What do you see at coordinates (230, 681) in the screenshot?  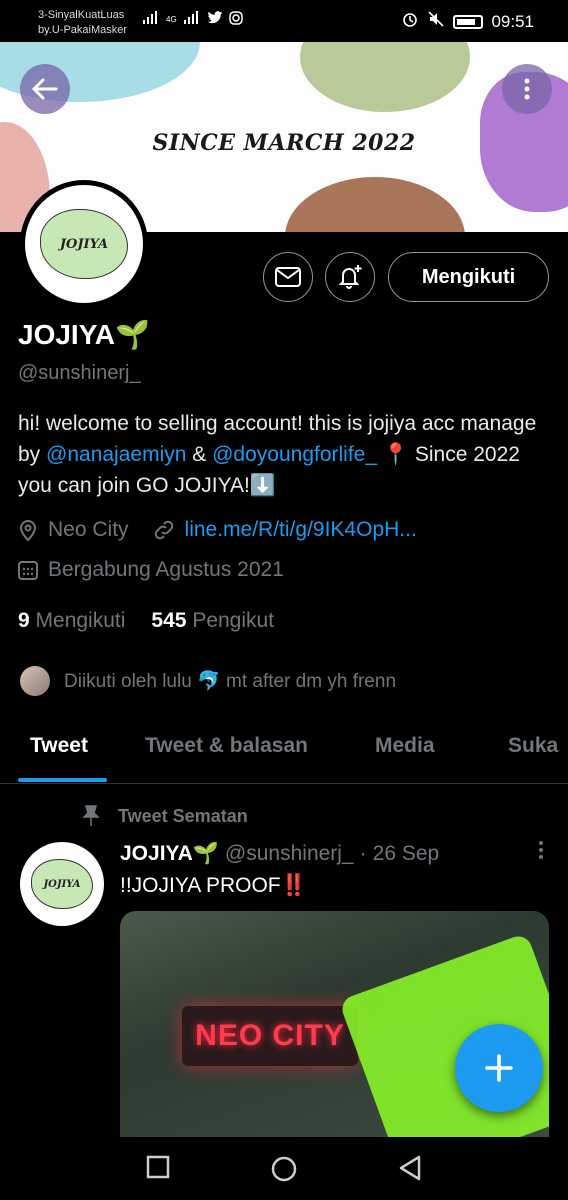 I see `followed-by-text: Diikuti oleh lulu 🐬 mt after dm yh frenn` at bounding box center [230, 681].